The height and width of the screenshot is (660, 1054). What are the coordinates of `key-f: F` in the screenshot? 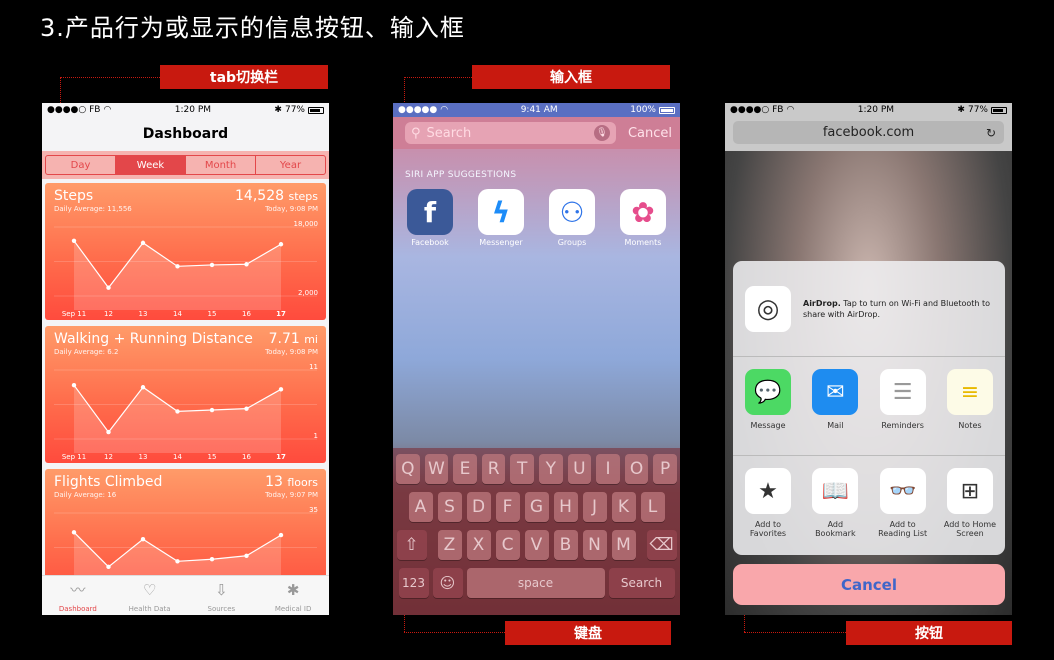 It's located at (507, 507).